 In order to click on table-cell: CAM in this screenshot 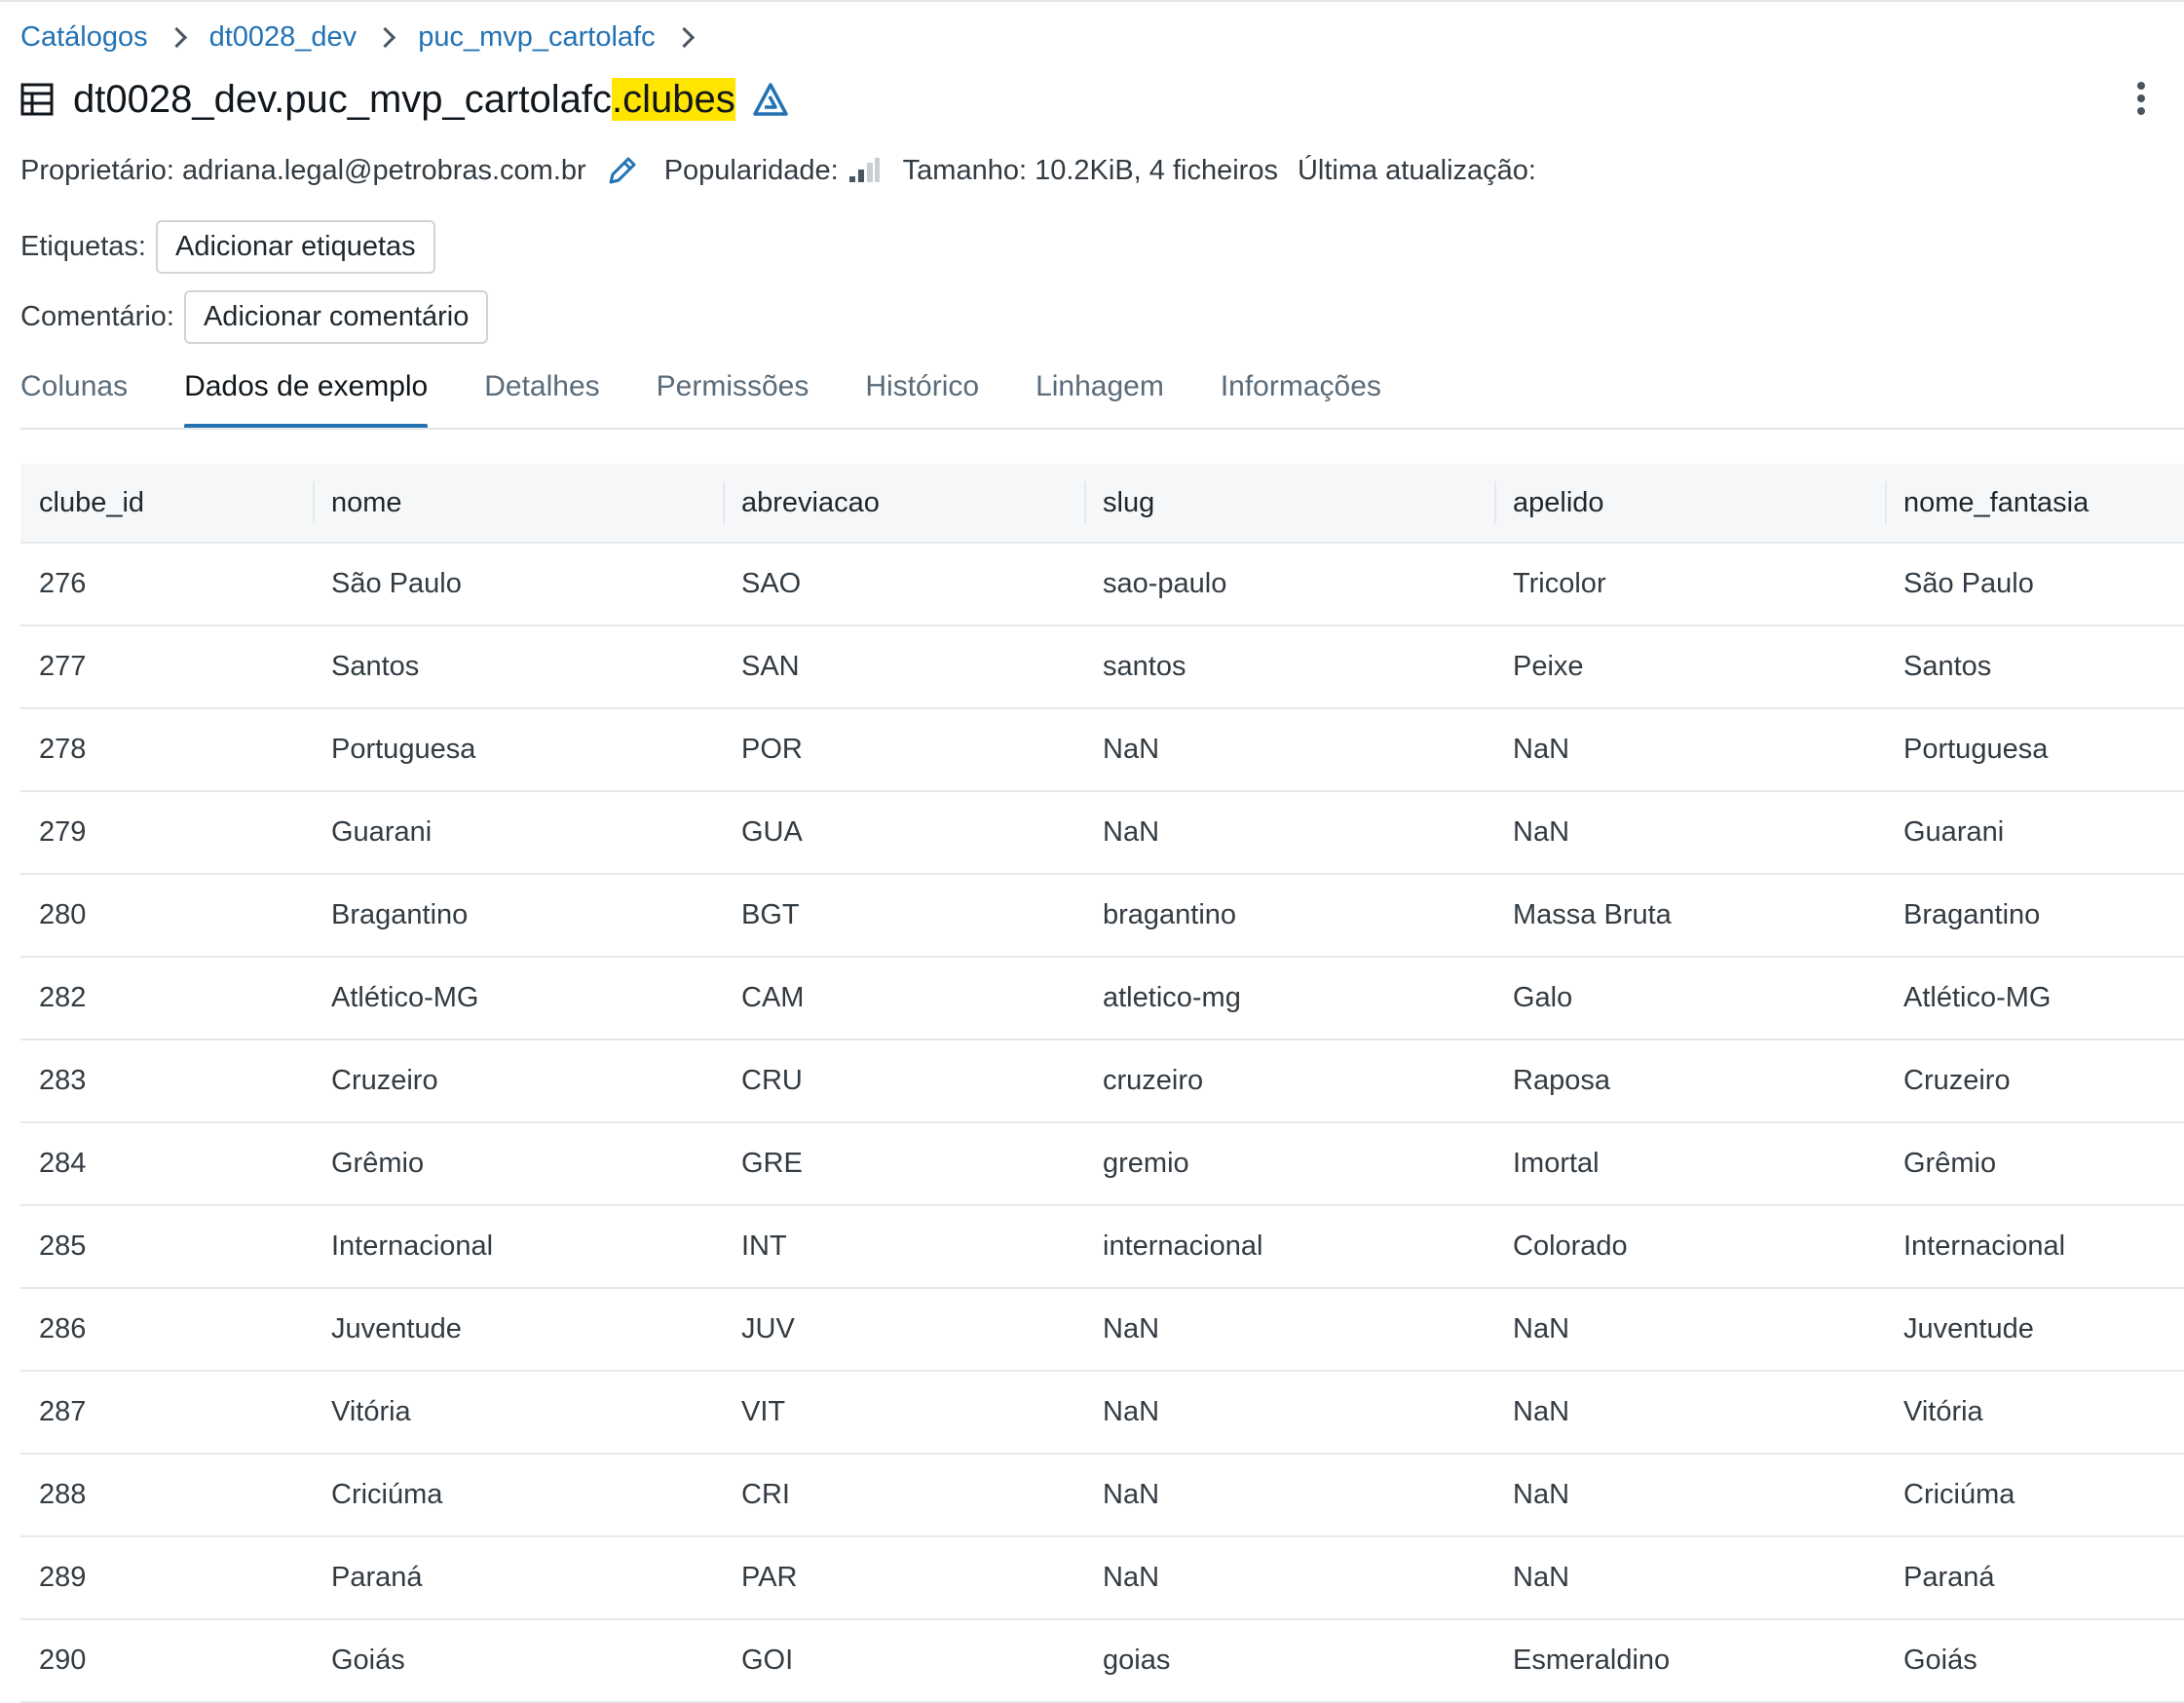, I will do `click(903, 999)`.